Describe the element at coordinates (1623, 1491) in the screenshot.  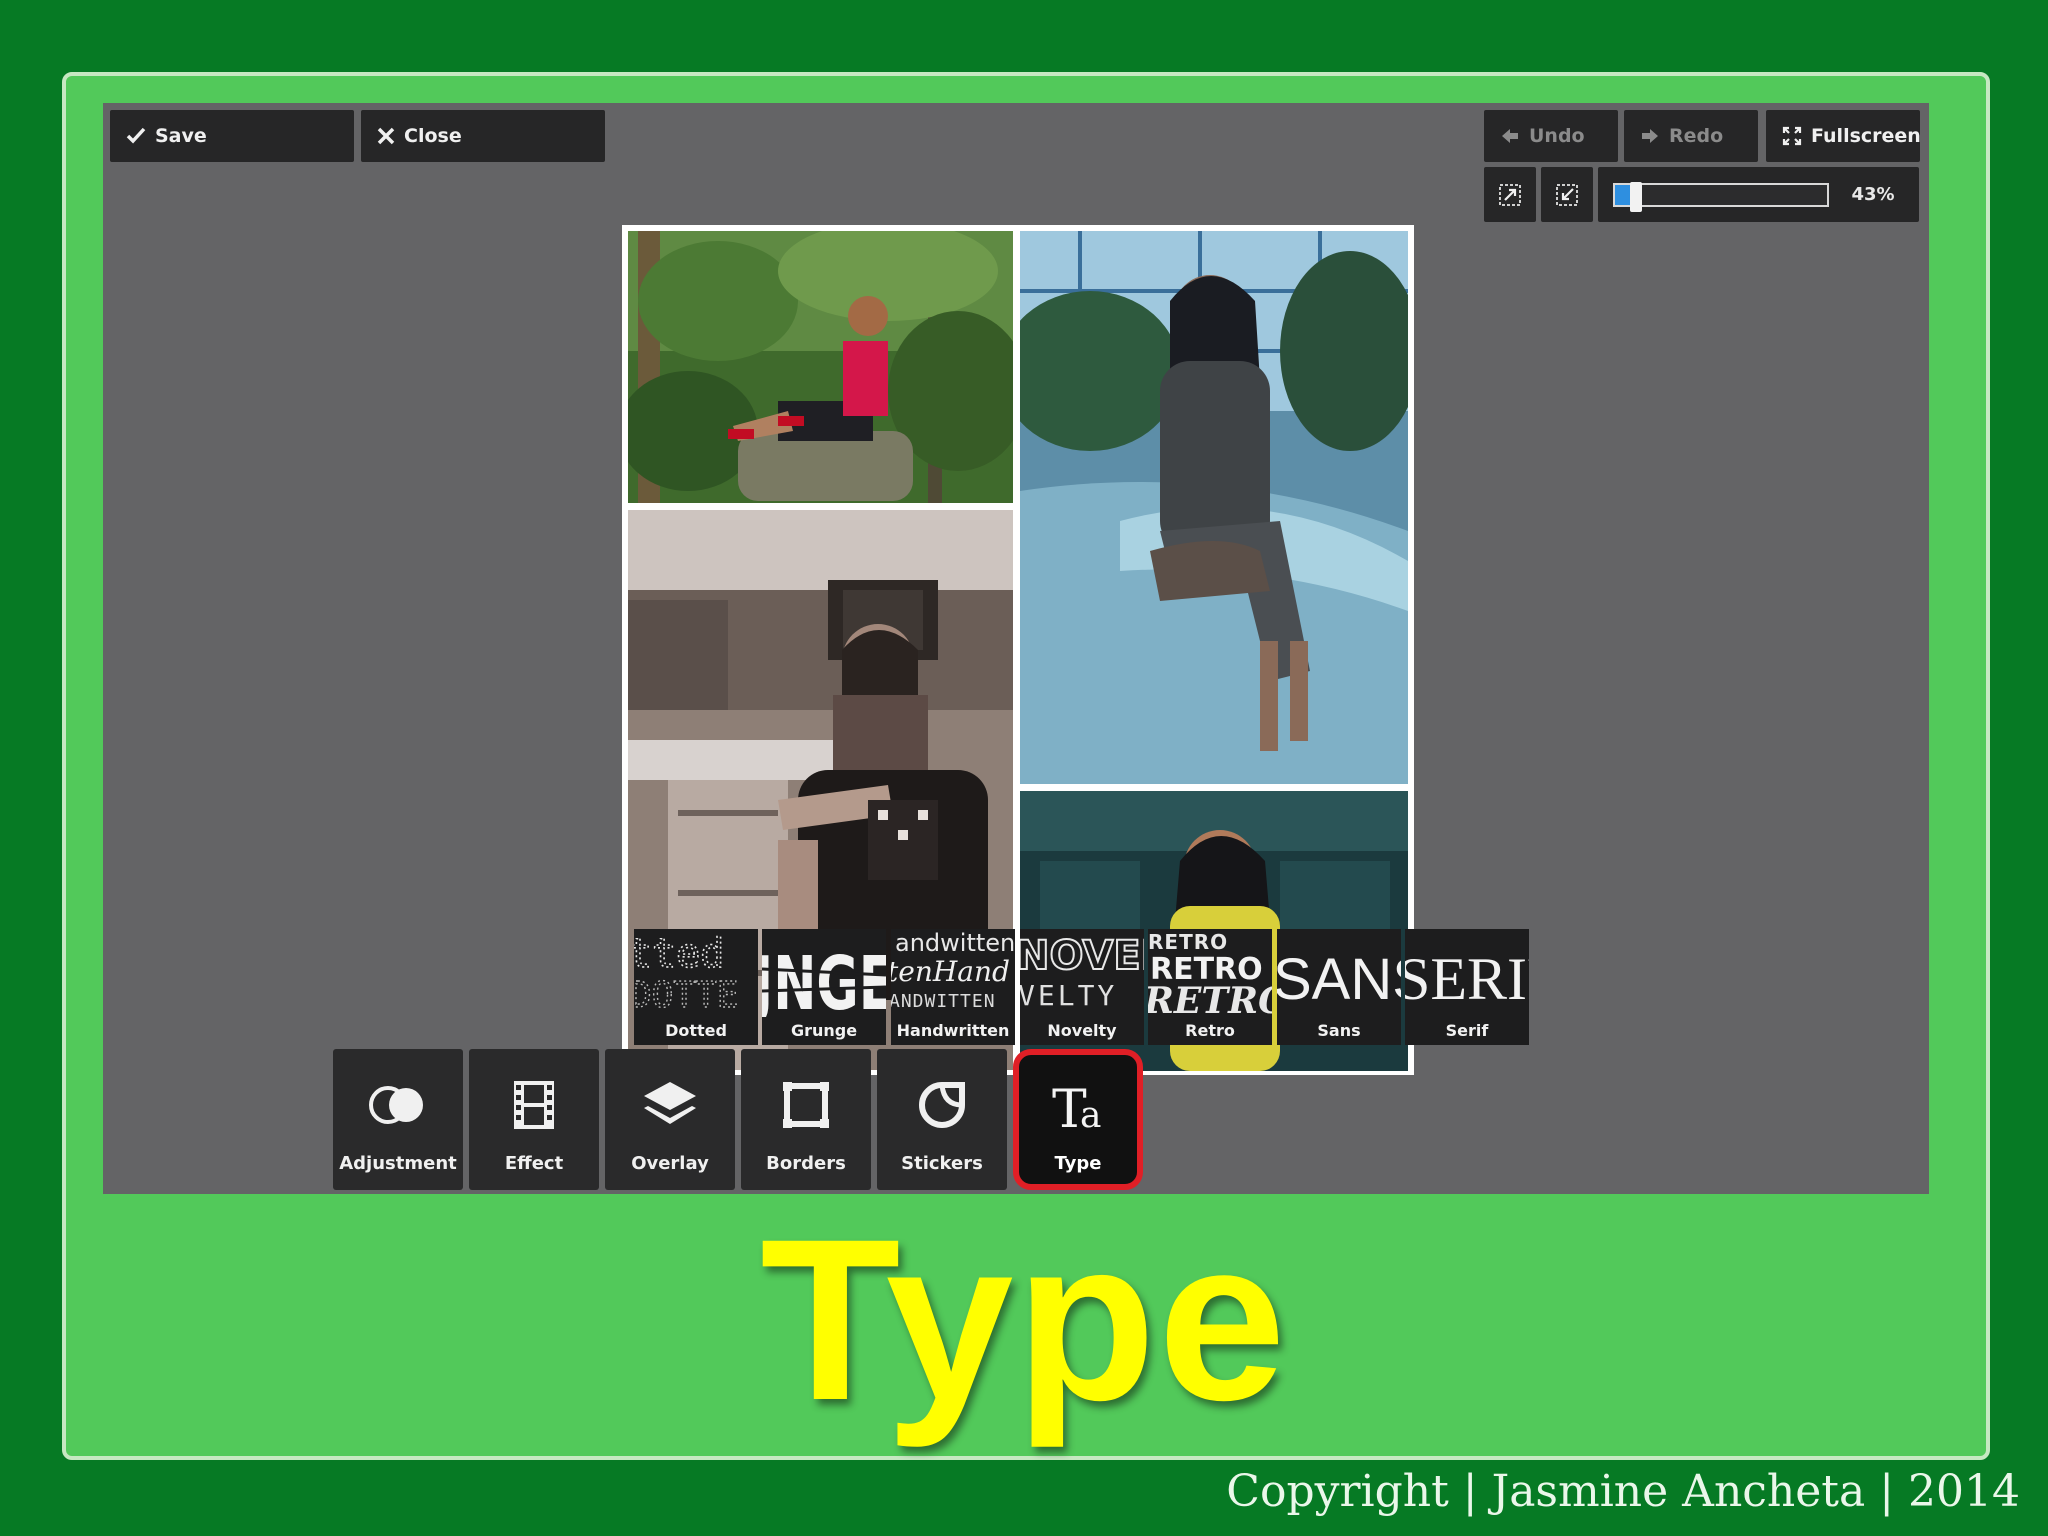
I see `copyright-notice: Copyright | Jasmine Ancheta | 2014` at that location.